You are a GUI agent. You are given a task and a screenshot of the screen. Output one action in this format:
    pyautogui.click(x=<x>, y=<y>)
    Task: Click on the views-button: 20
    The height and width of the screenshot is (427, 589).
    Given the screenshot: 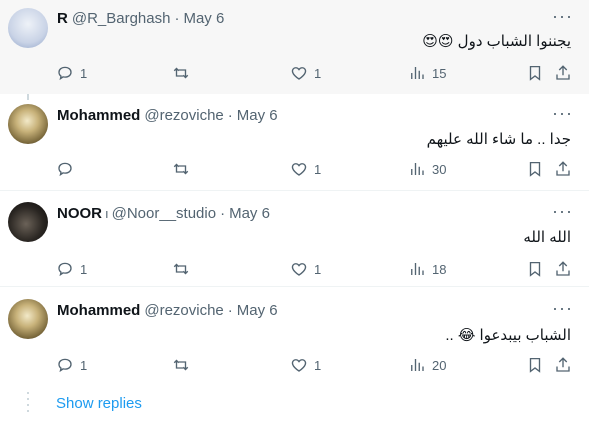 What is the action you would take?
    pyautogui.click(x=427, y=365)
    